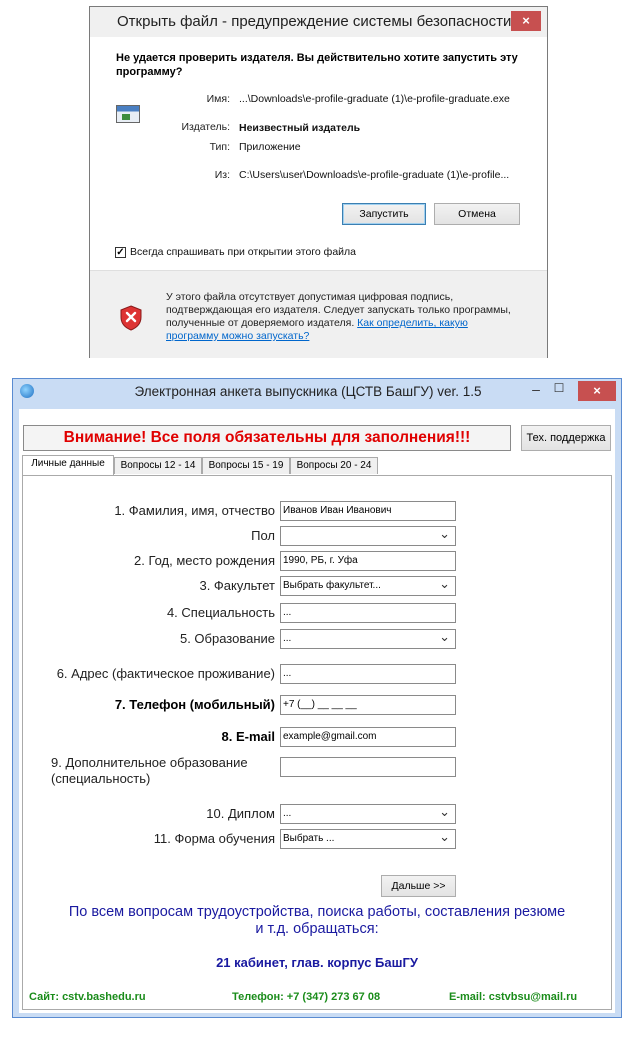  What do you see at coordinates (131, 318) in the screenshot?
I see `red-shield-icon` at bounding box center [131, 318].